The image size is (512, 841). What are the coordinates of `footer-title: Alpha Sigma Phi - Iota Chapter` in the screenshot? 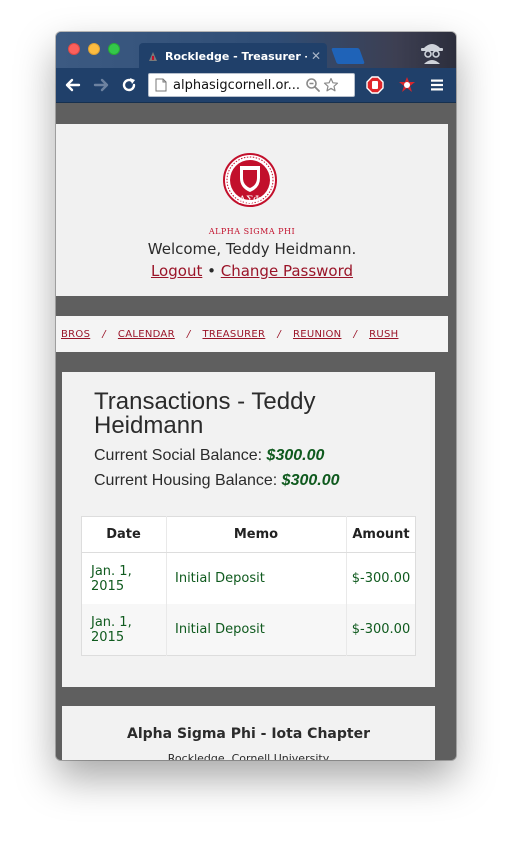 It's located at (248, 734).